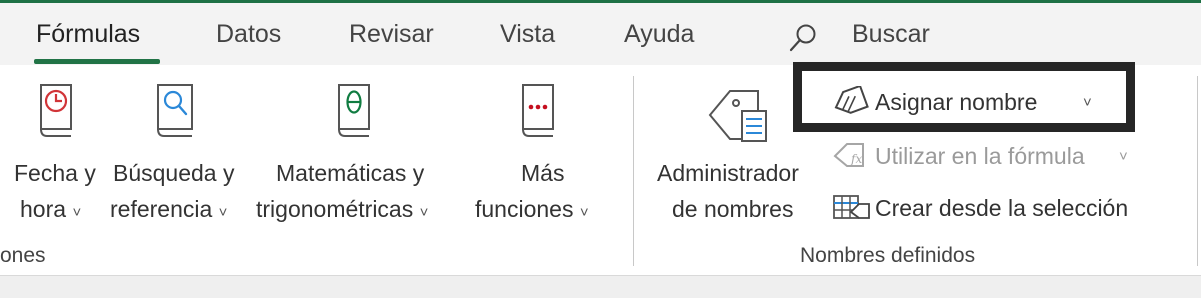  Describe the element at coordinates (532, 209) in the screenshot. I see `more-functions-line2: funciones ˅` at that location.